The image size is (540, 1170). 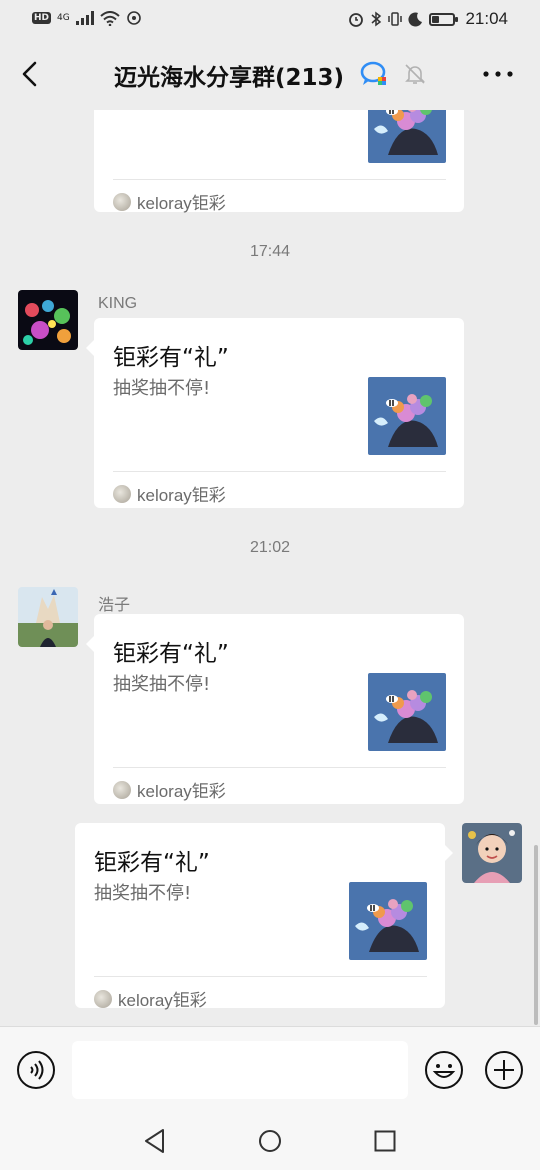 I want to click on wecom-logo-icon, so click(x=373, y=73).